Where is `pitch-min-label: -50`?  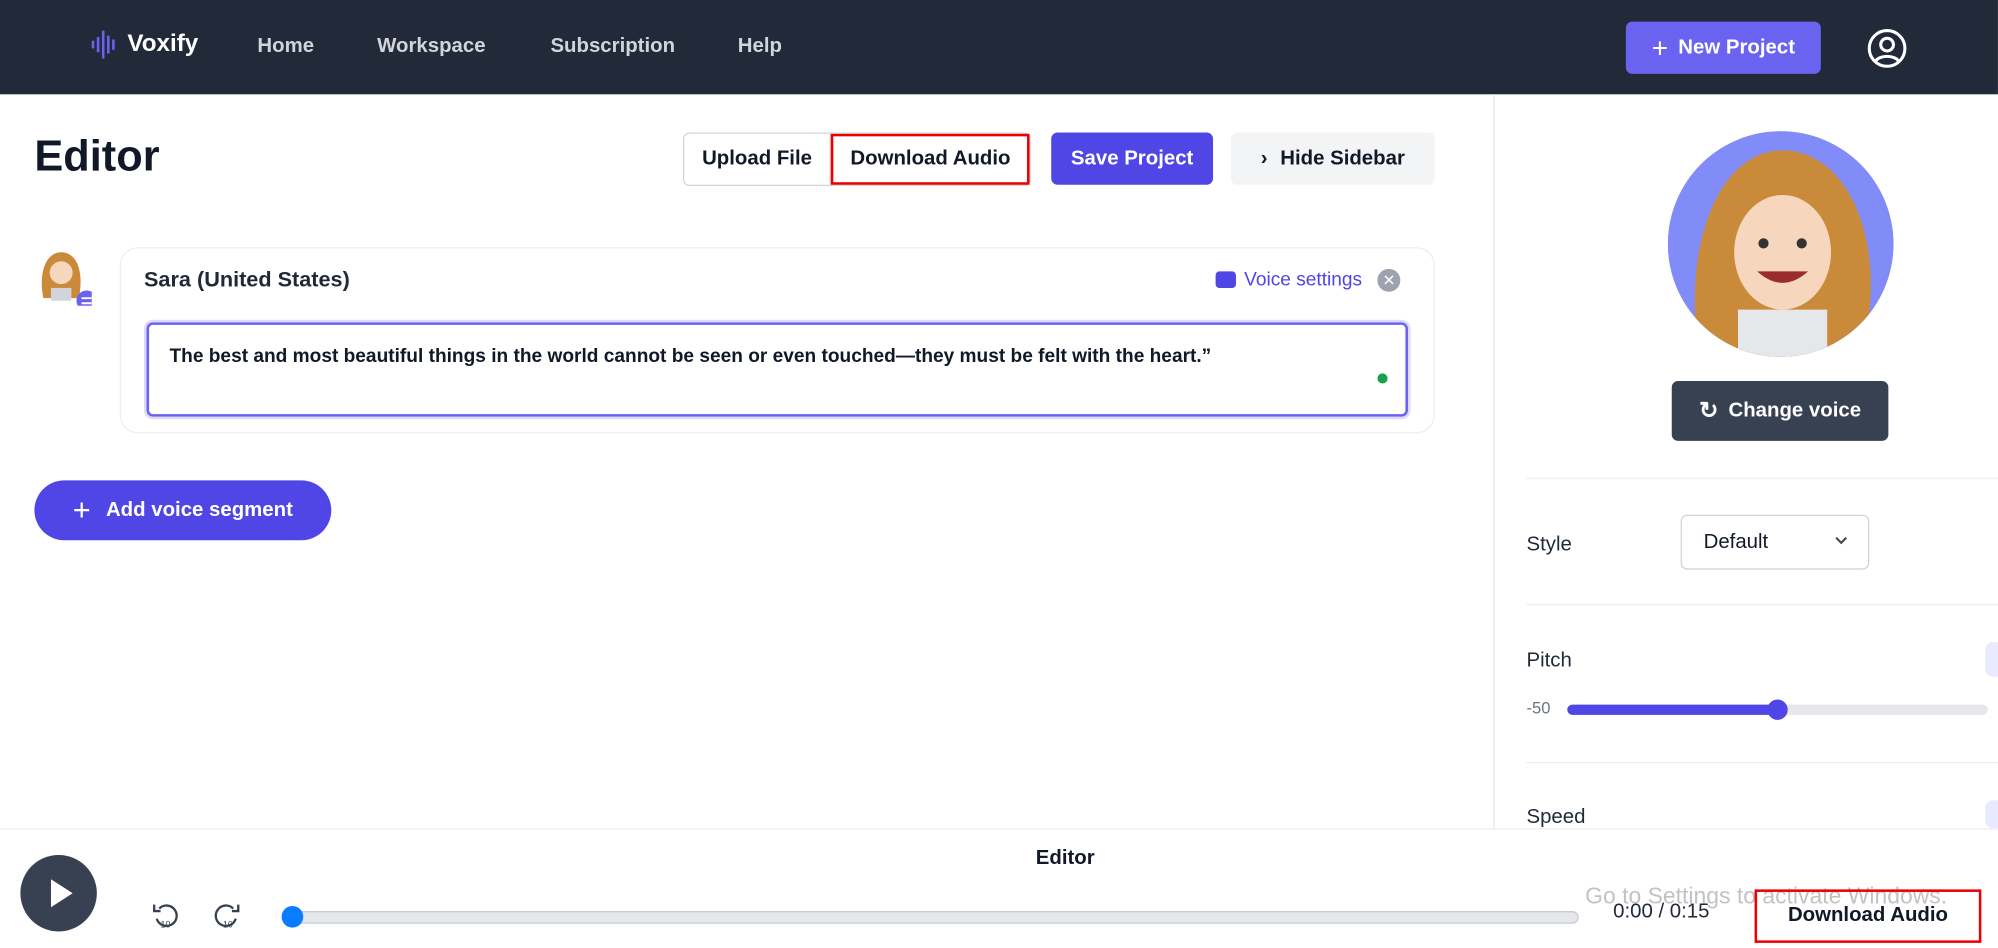
pitch-min-label: -50 is located at coordinates (1538, 708).